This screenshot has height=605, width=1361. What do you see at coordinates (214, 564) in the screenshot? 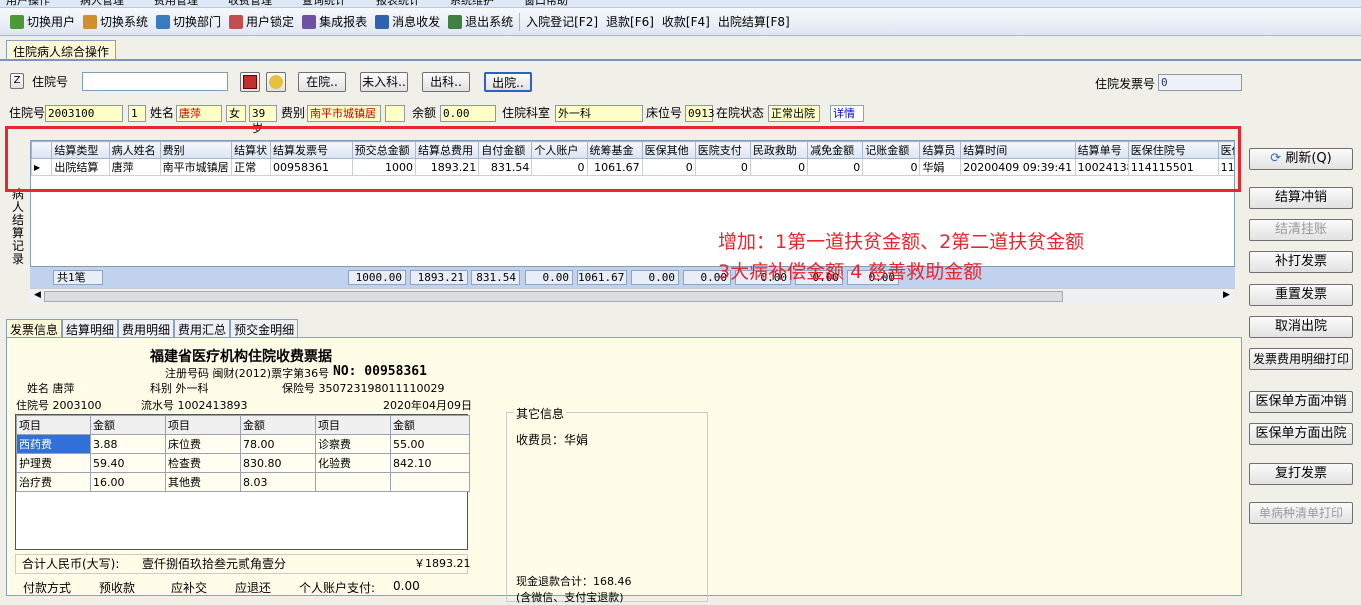
I see `total-cn: 壹仟捌佰玖拾叁元贰角壹分` at bounding box center [214, 564].